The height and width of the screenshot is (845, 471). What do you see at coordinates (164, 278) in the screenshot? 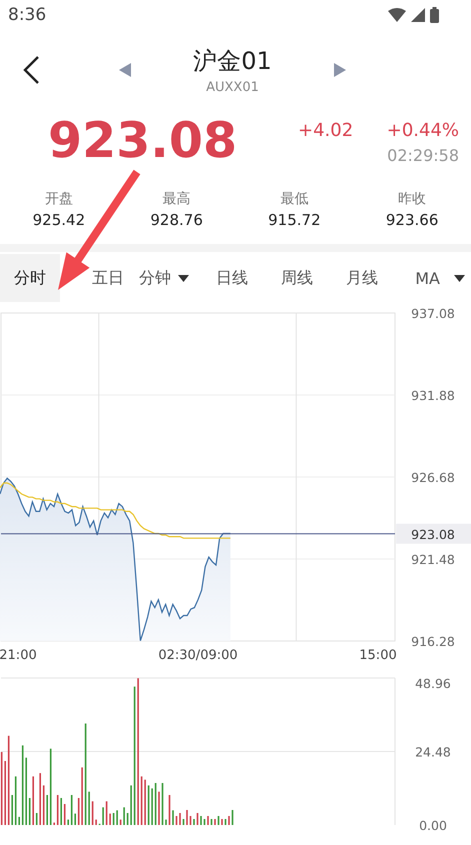
I see `period-tab: 分钟` at bounding box center [164, 278].